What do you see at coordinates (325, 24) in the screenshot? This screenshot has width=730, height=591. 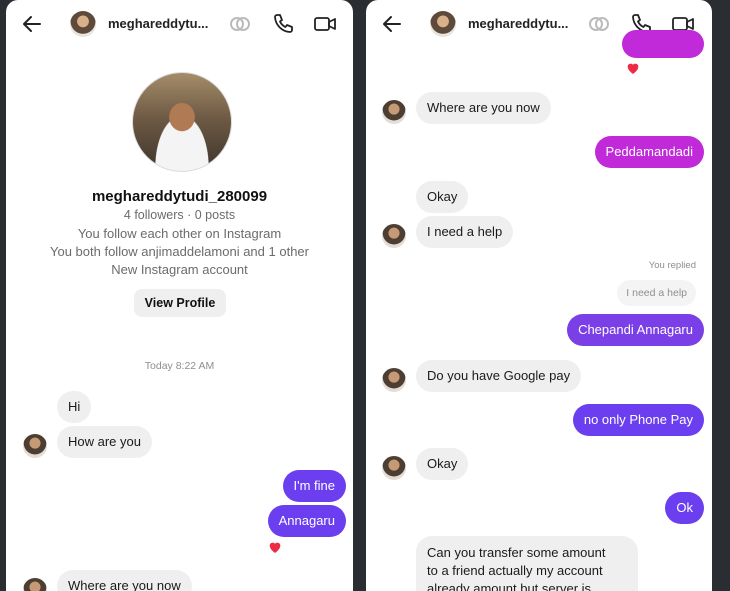 I see `video-icon` at bounding box center [325, 24].